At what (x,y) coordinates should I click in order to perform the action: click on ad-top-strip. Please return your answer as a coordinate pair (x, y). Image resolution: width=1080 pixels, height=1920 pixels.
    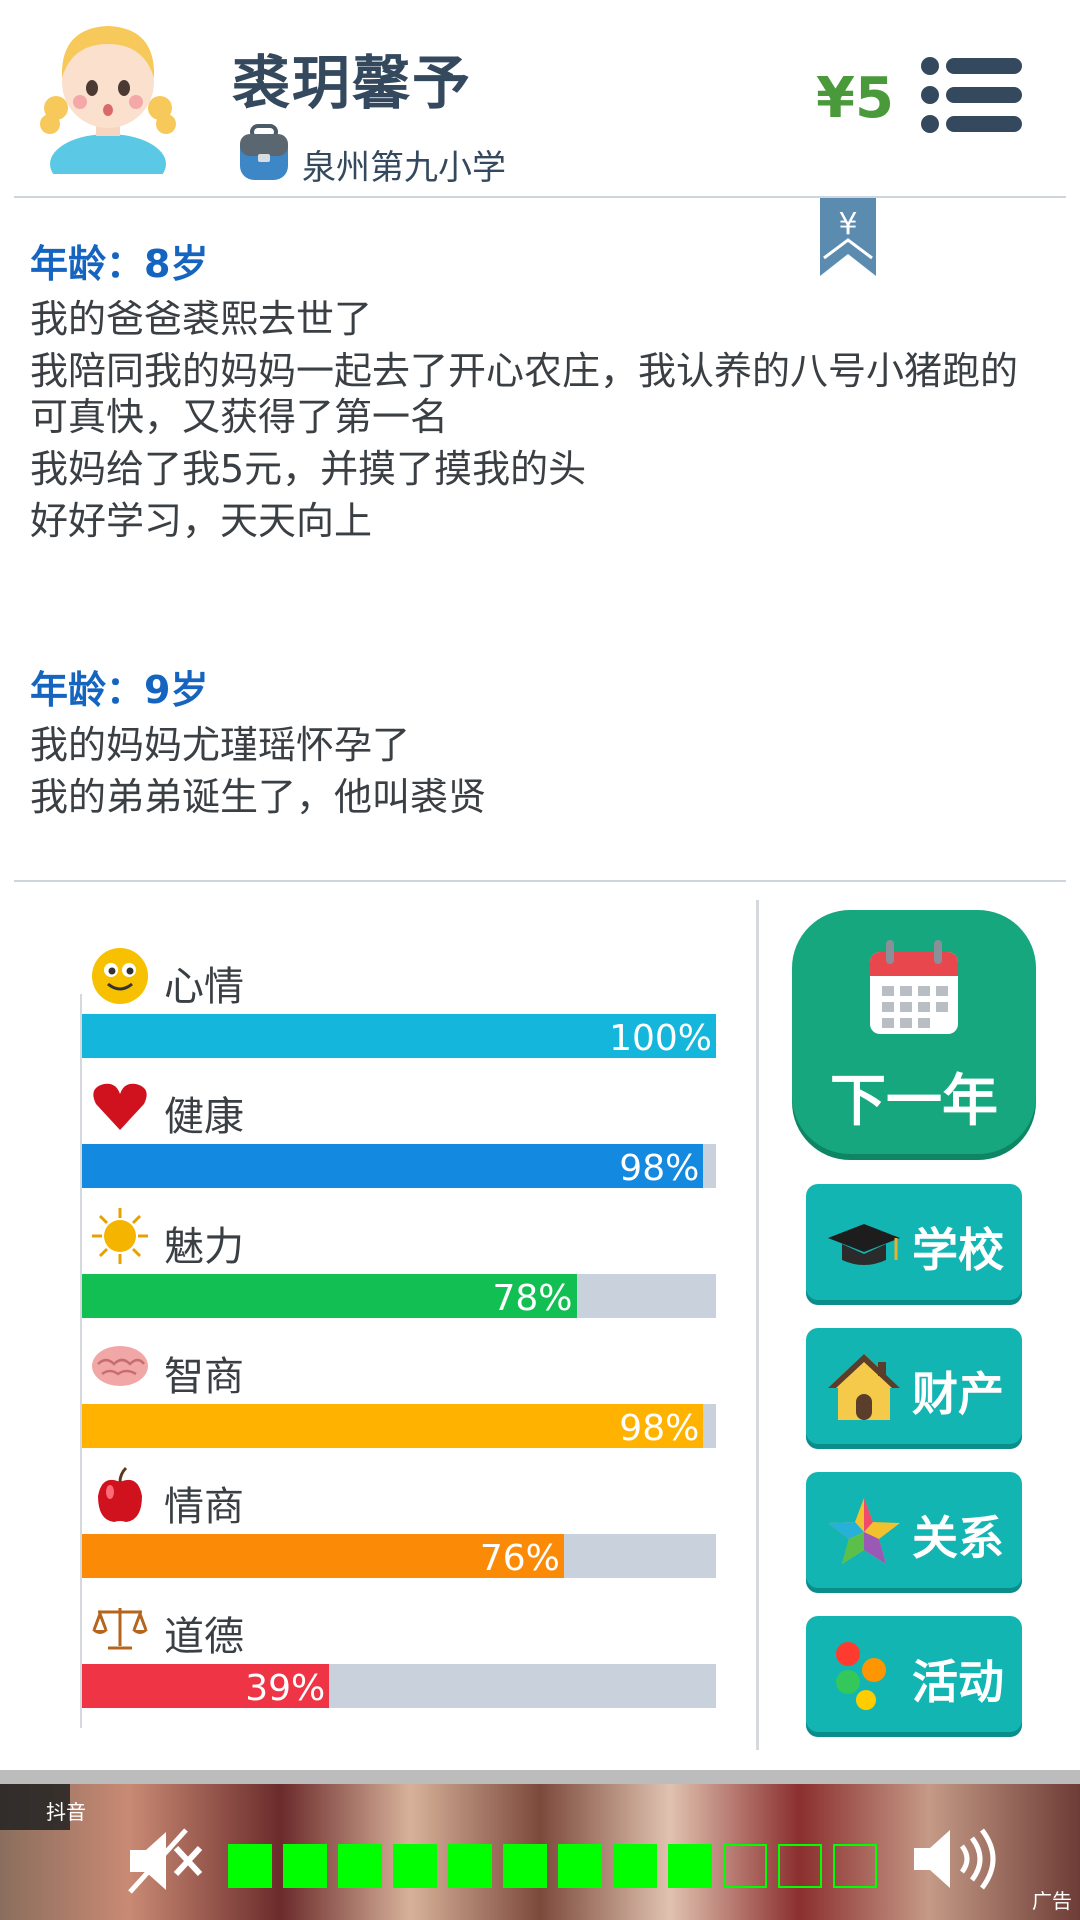
    Looking at the image, I should click on (540, 1777).